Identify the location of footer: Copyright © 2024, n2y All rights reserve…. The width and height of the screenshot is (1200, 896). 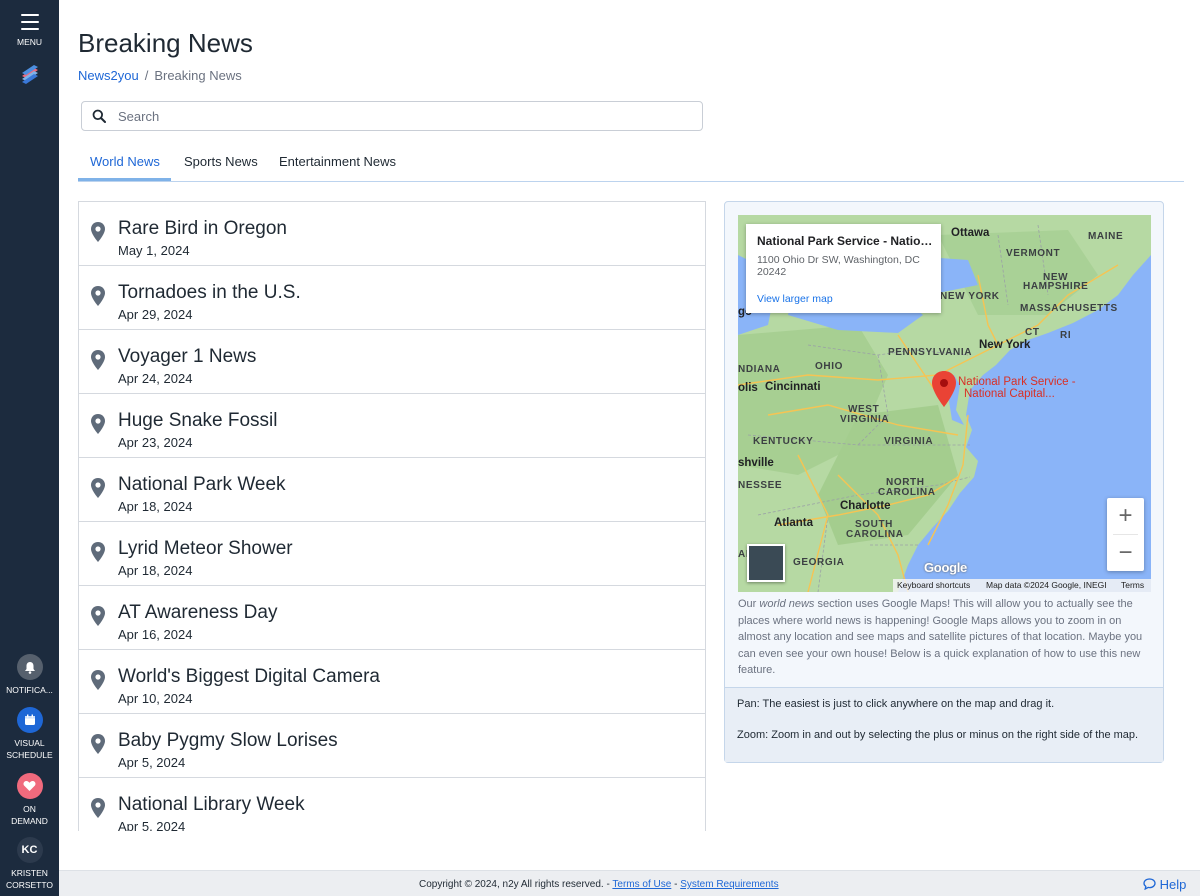
(629, 883).